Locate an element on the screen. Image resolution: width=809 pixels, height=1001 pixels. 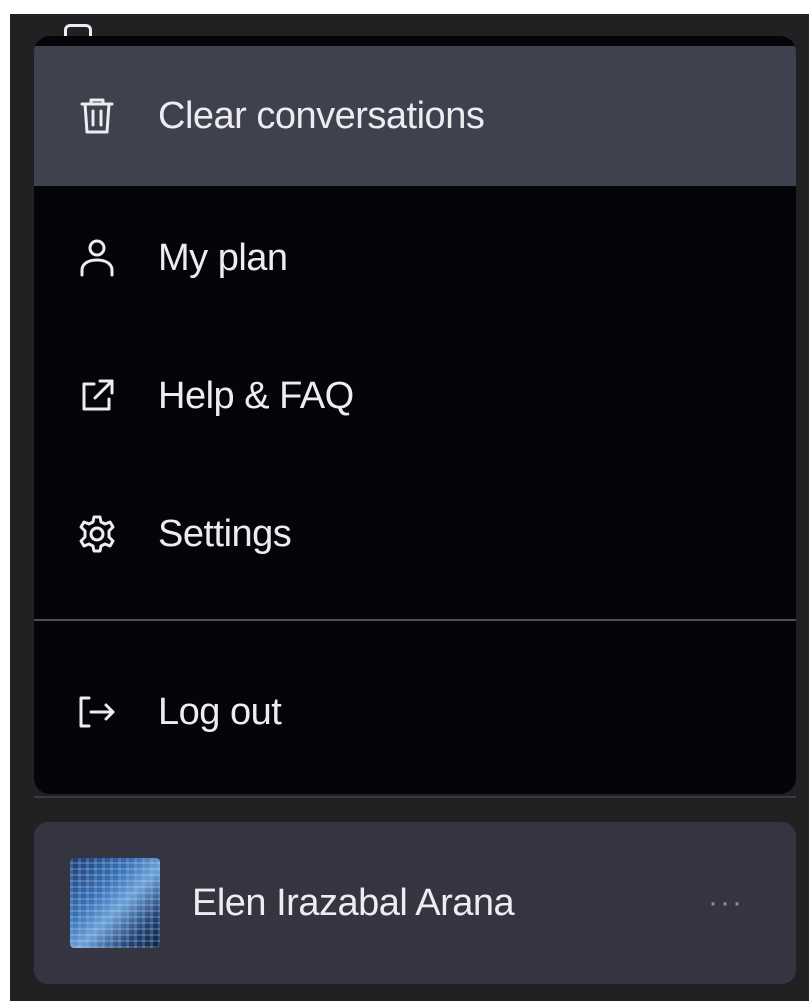
more-options-icon: ··· is located at coordinates (726, 903).